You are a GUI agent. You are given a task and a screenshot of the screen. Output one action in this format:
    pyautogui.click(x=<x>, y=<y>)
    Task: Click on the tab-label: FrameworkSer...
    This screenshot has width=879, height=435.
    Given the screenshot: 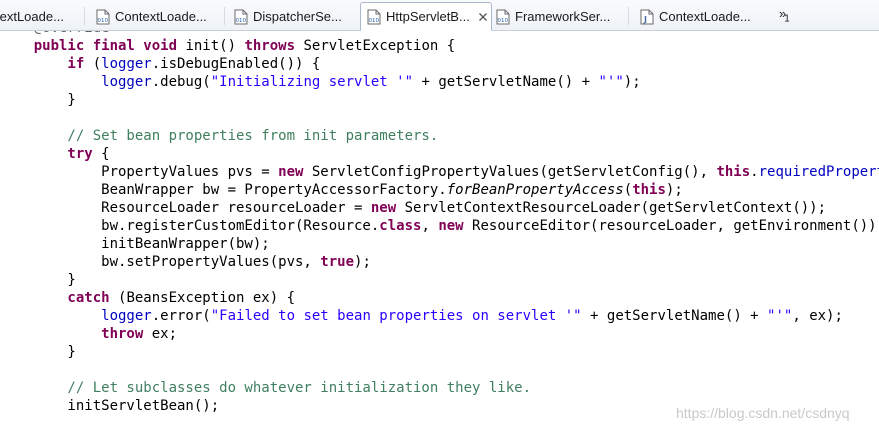 What is the action you would take?
    pyautogui.click(x=563, y=16)
    